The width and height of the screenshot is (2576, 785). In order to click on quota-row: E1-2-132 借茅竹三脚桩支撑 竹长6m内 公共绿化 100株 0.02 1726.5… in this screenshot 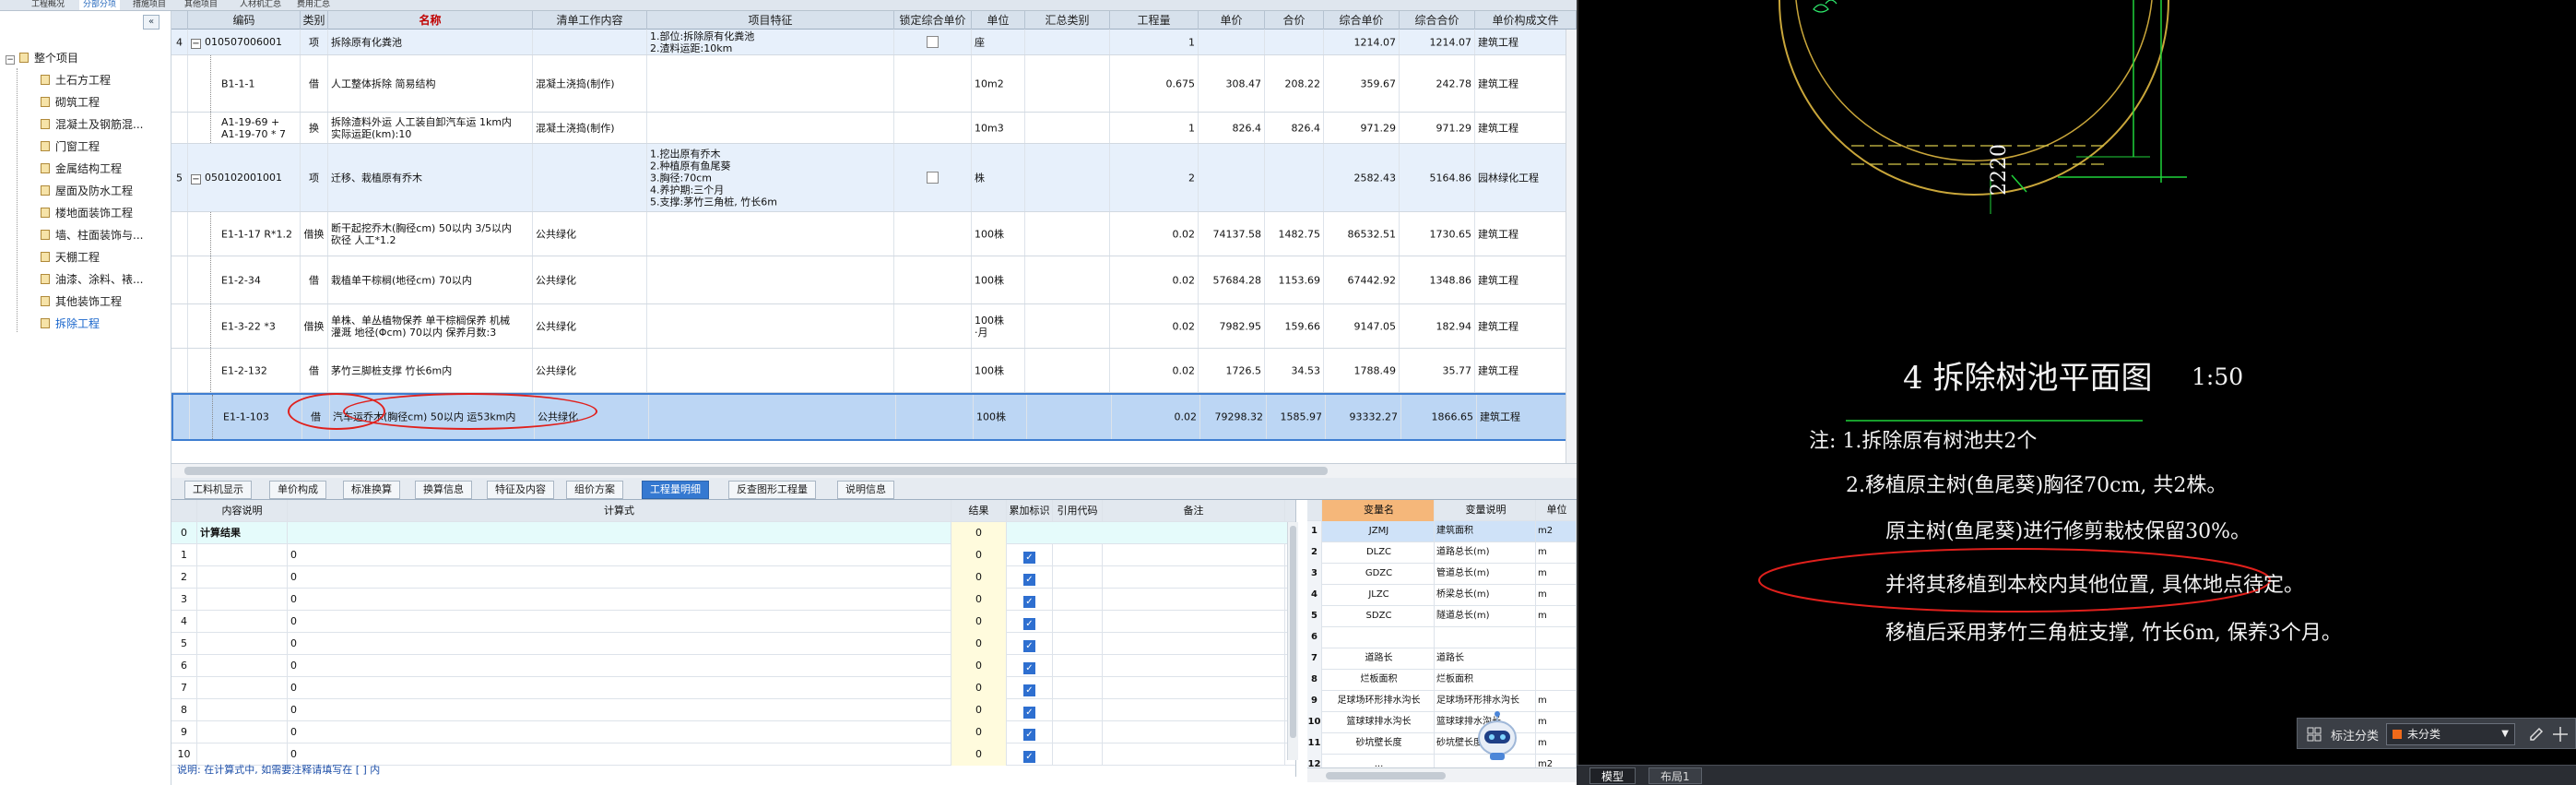, I will do `click(874, 371)`.